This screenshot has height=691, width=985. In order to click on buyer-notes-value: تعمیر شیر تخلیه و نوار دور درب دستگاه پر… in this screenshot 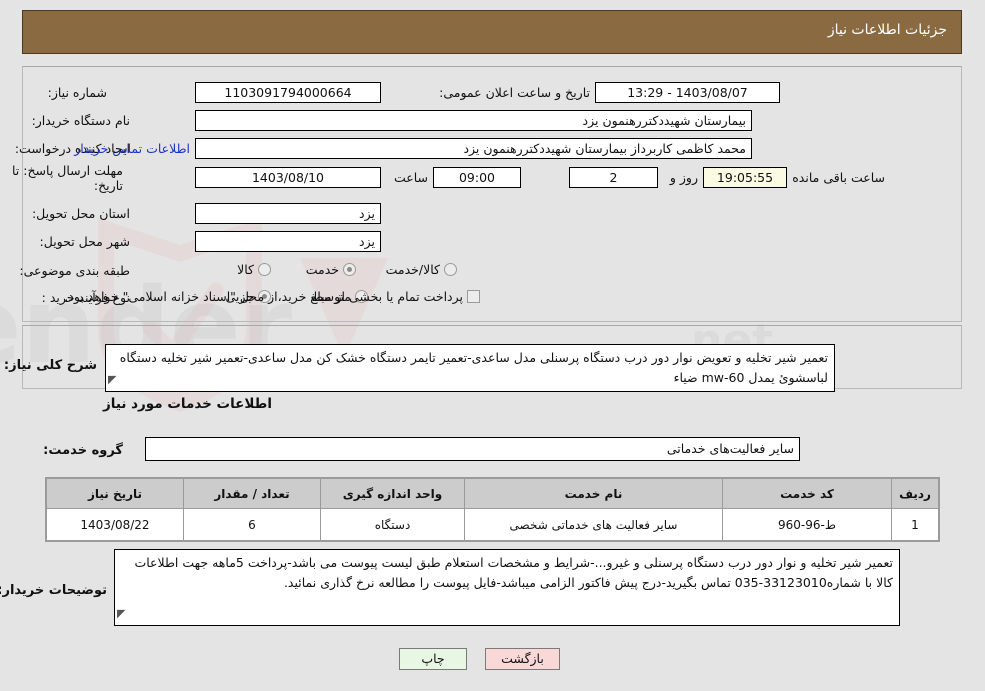, I will do `click(507, 587)`.